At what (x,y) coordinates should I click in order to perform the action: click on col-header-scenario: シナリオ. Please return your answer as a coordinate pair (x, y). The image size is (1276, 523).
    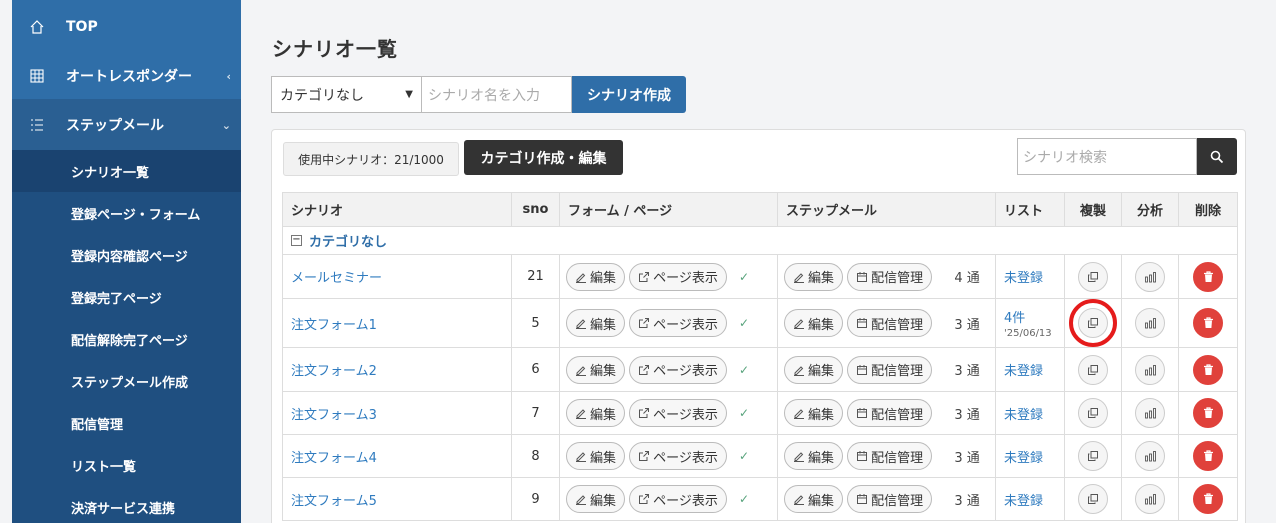
    Looking at the image, I should click on (397, 209).